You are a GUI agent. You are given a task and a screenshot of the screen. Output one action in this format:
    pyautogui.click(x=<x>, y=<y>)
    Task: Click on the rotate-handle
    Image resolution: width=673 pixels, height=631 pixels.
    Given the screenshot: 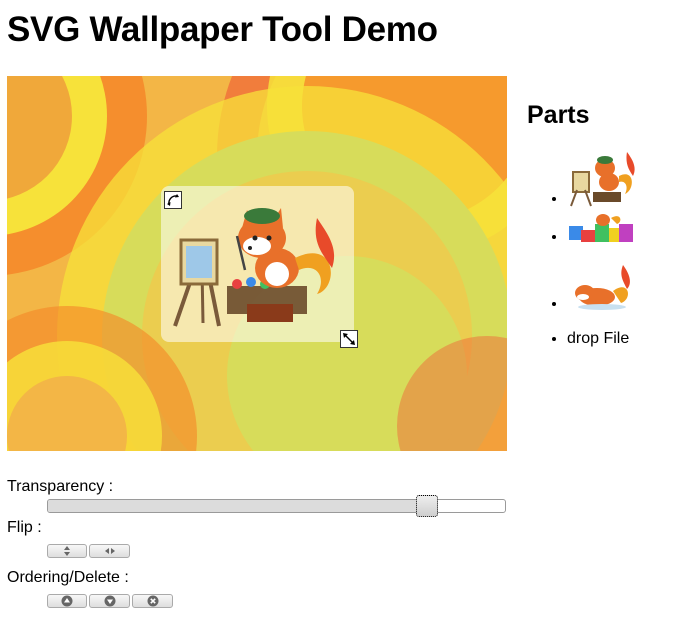 What is the action you would take?
    pyautogui.click(x=173, y=200)
    